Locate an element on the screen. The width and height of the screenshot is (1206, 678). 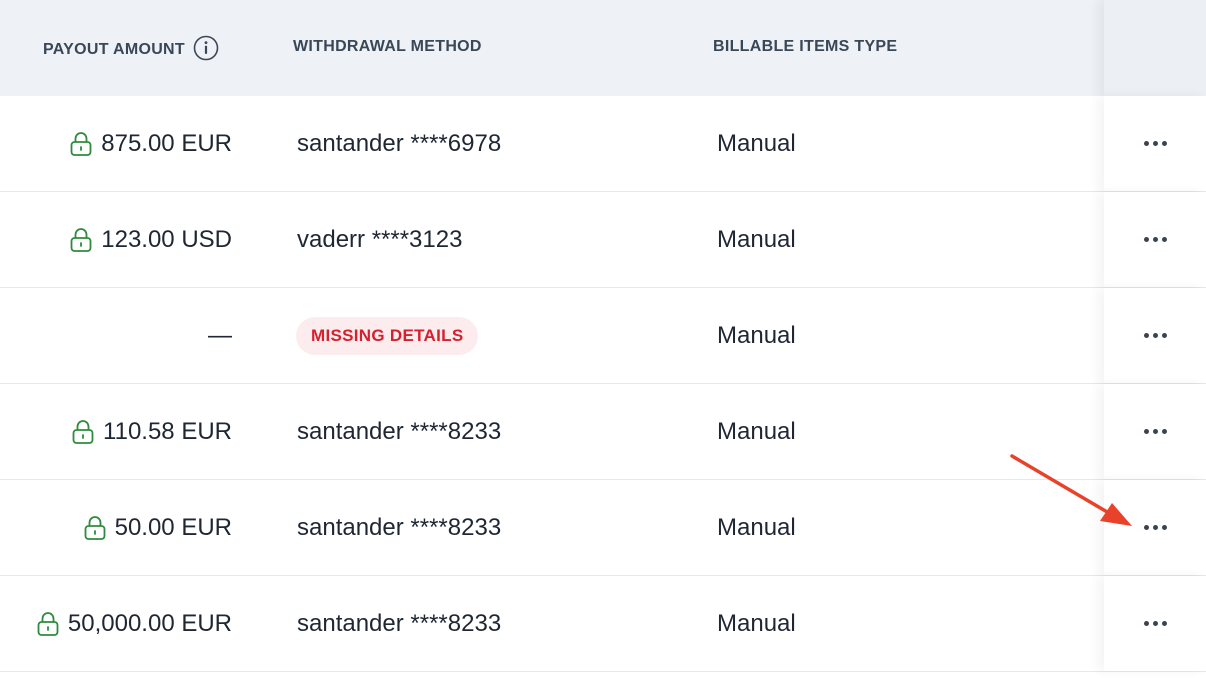
table-row: 110.58 EUR santander ****8233 Manual is located at coordinates (603, 432).